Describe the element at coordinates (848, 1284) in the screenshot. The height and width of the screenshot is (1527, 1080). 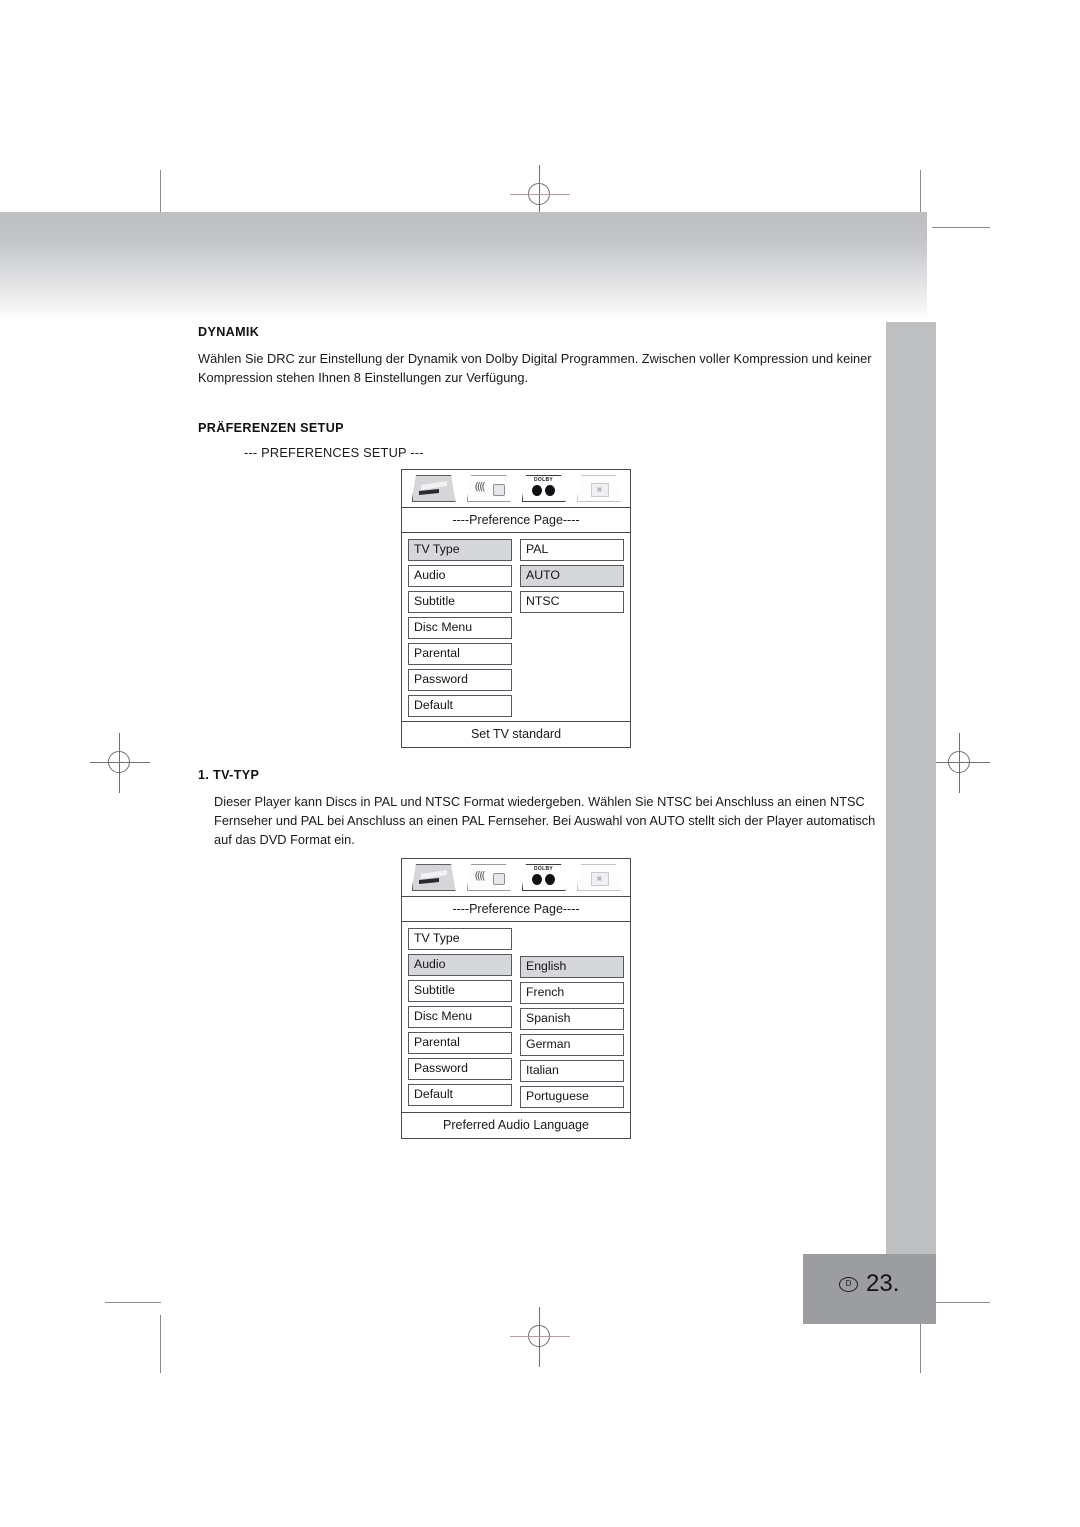
I see `language-badge: D` at that location.